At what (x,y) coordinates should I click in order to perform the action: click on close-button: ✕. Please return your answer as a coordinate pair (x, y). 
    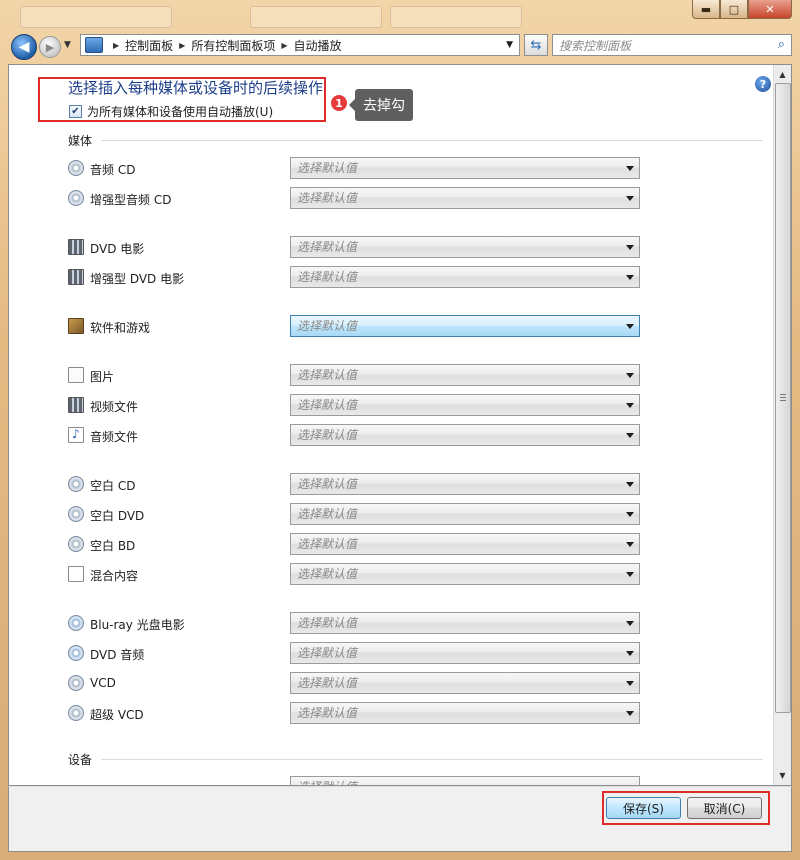
    Looking at the image, I should click on (770, 9).